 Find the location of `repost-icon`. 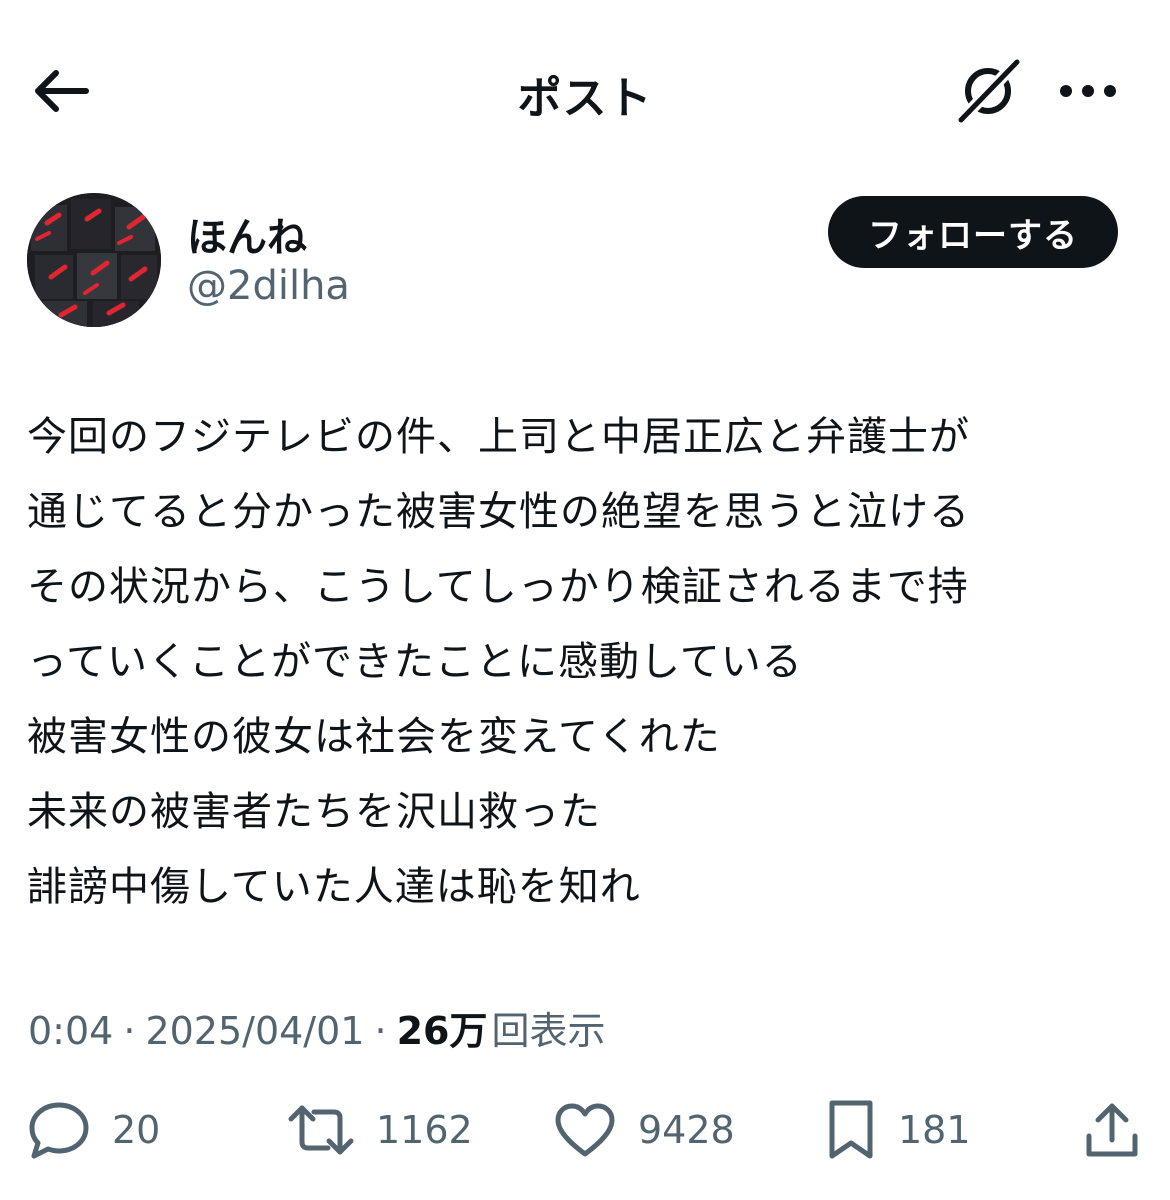

repost-icon is located at coordinates (321, 1130).